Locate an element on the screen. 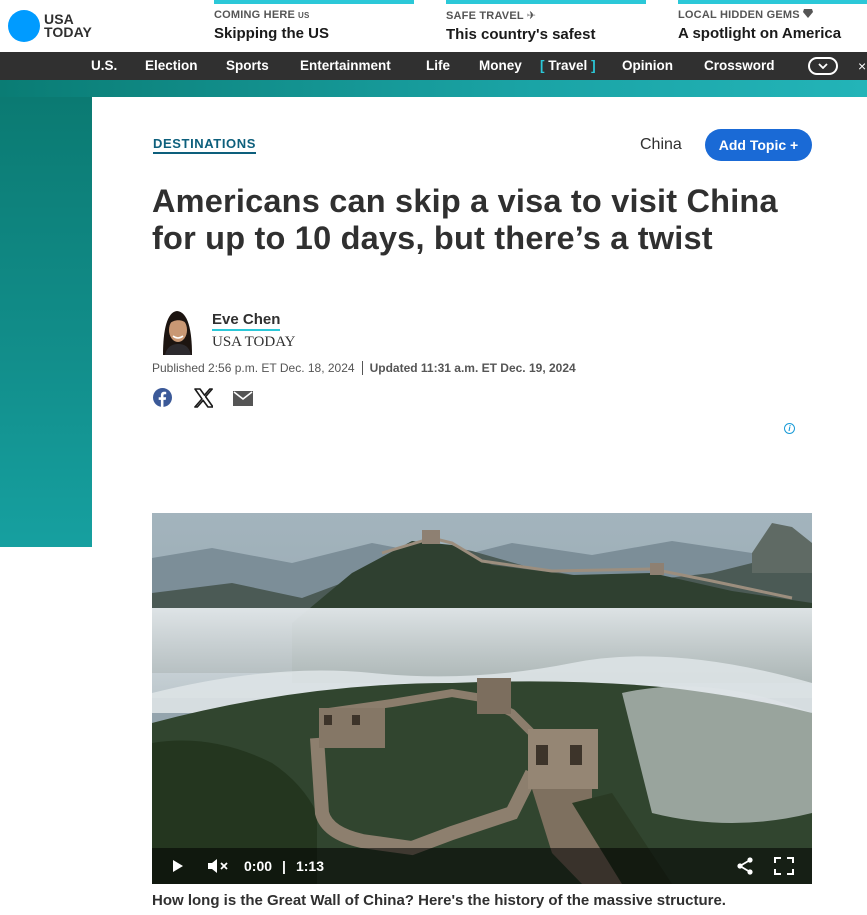 The image size is (867, 915). chevron-down-icon is located at coordinates (823, 66).